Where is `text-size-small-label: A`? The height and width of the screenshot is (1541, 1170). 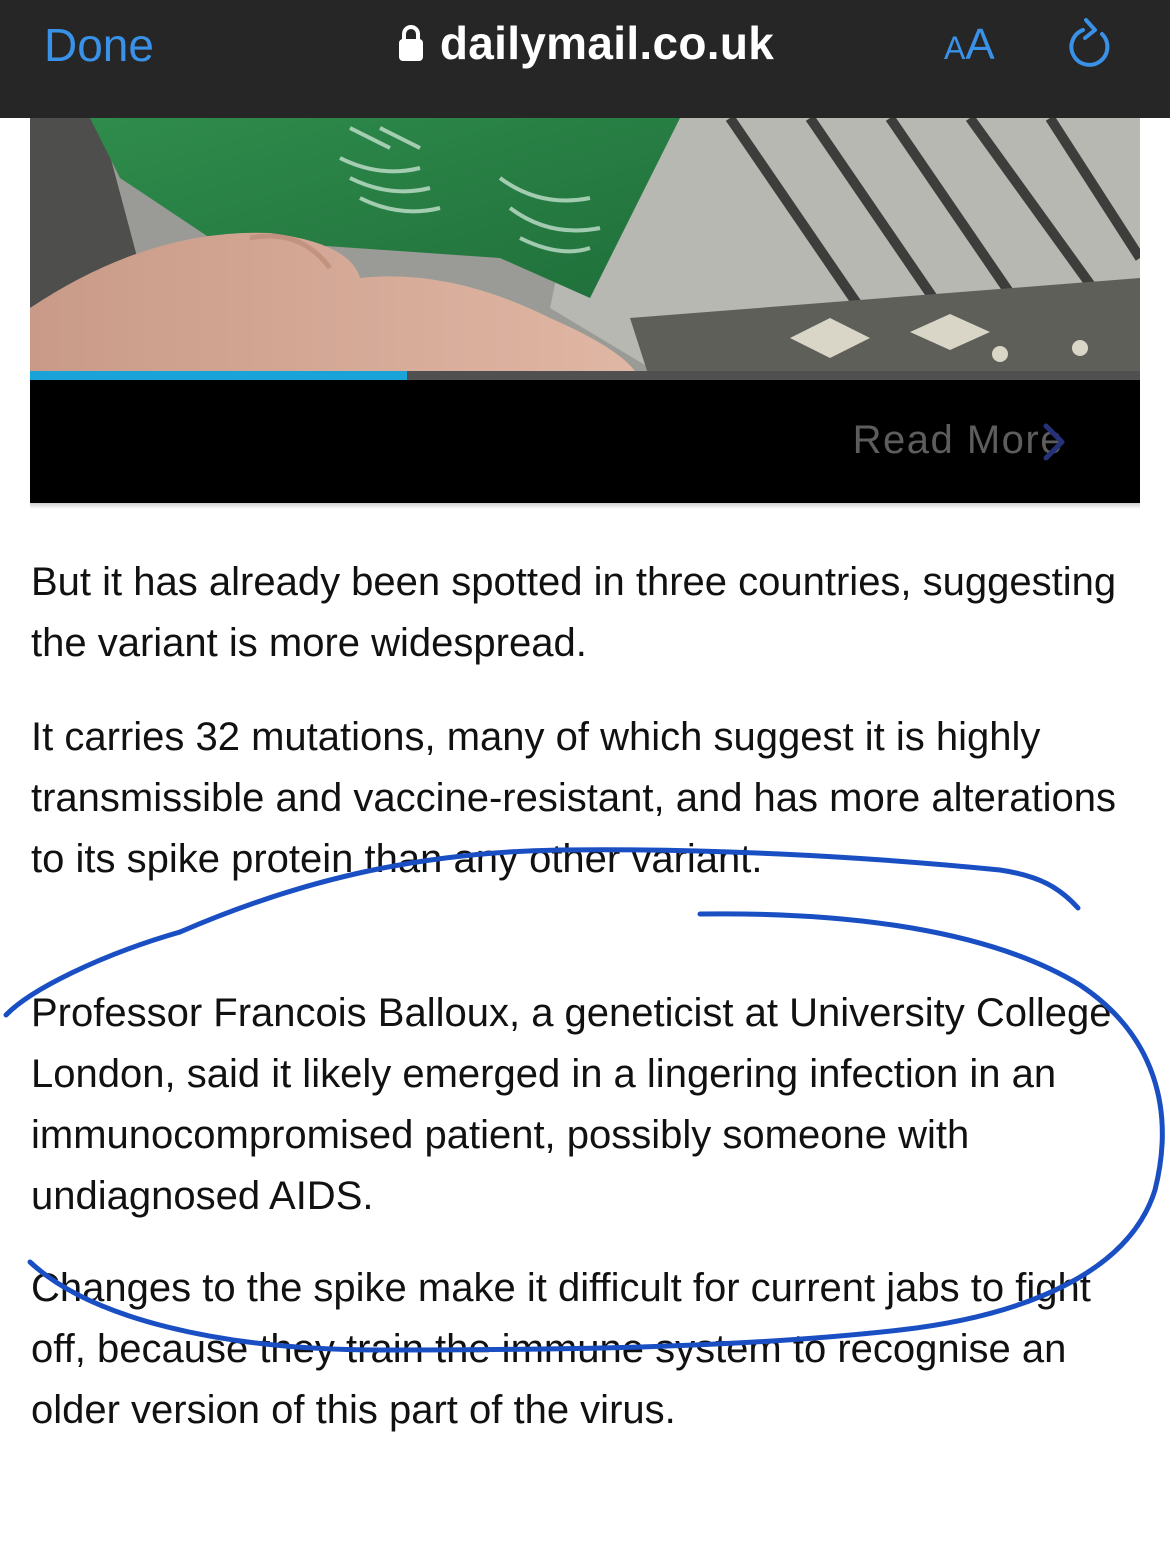 text-size-small-label: A is located at coordinates (955, 48).